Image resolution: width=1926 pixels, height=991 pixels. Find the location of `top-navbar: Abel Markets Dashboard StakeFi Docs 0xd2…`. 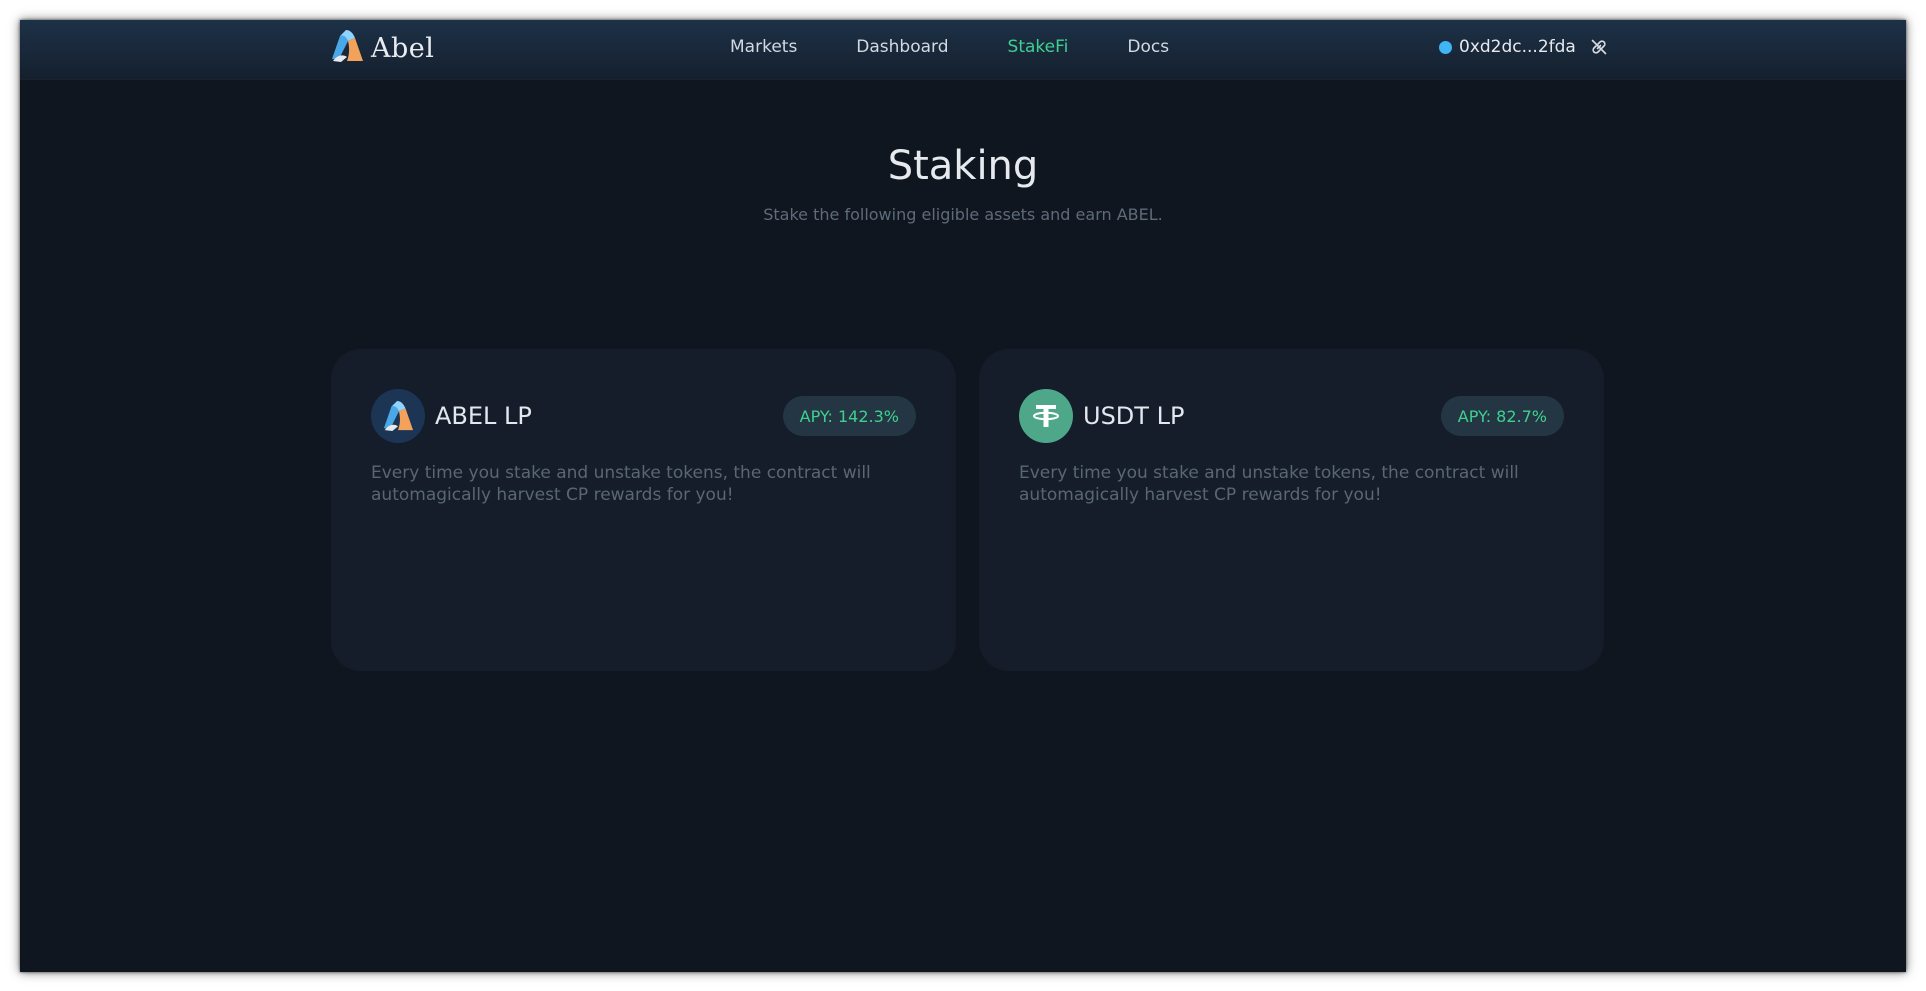

top-navbar: Abel Markets Dashboard StakeFi Docs 0xd2… is located at coordinates (963, 50).